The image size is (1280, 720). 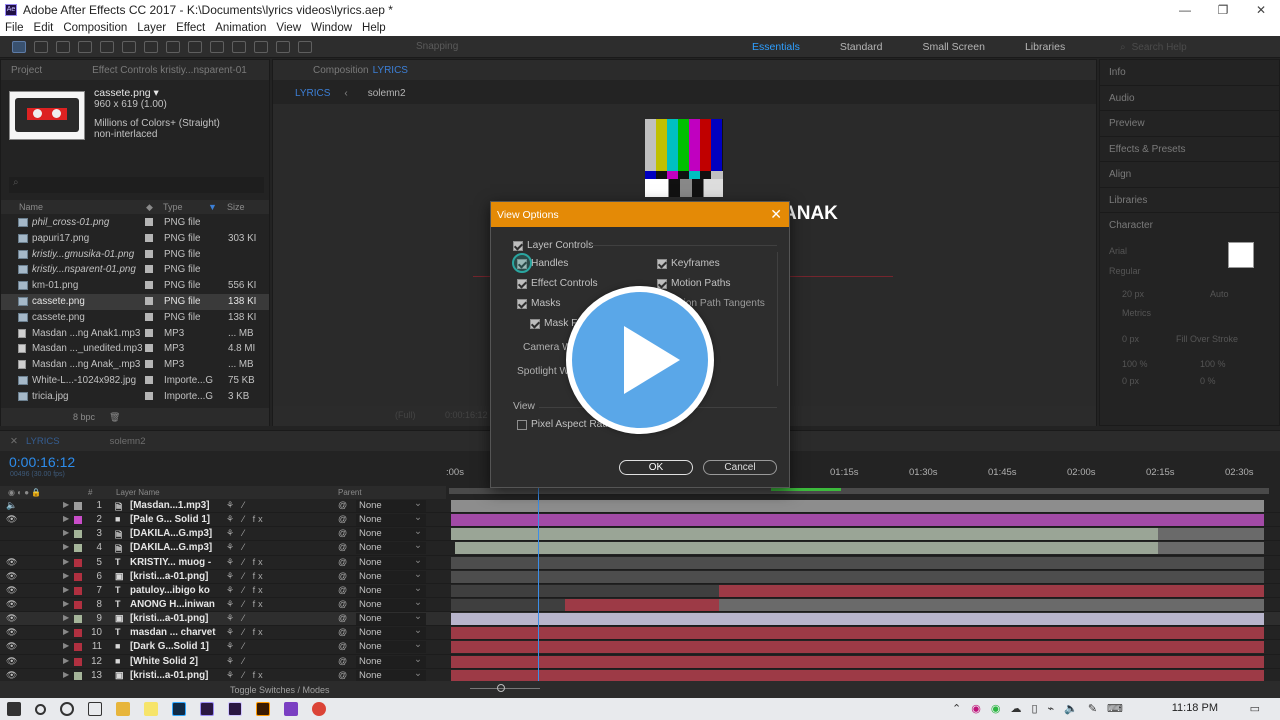 I want to click on pen-icon: ✎, so click(x=1092, y=708).